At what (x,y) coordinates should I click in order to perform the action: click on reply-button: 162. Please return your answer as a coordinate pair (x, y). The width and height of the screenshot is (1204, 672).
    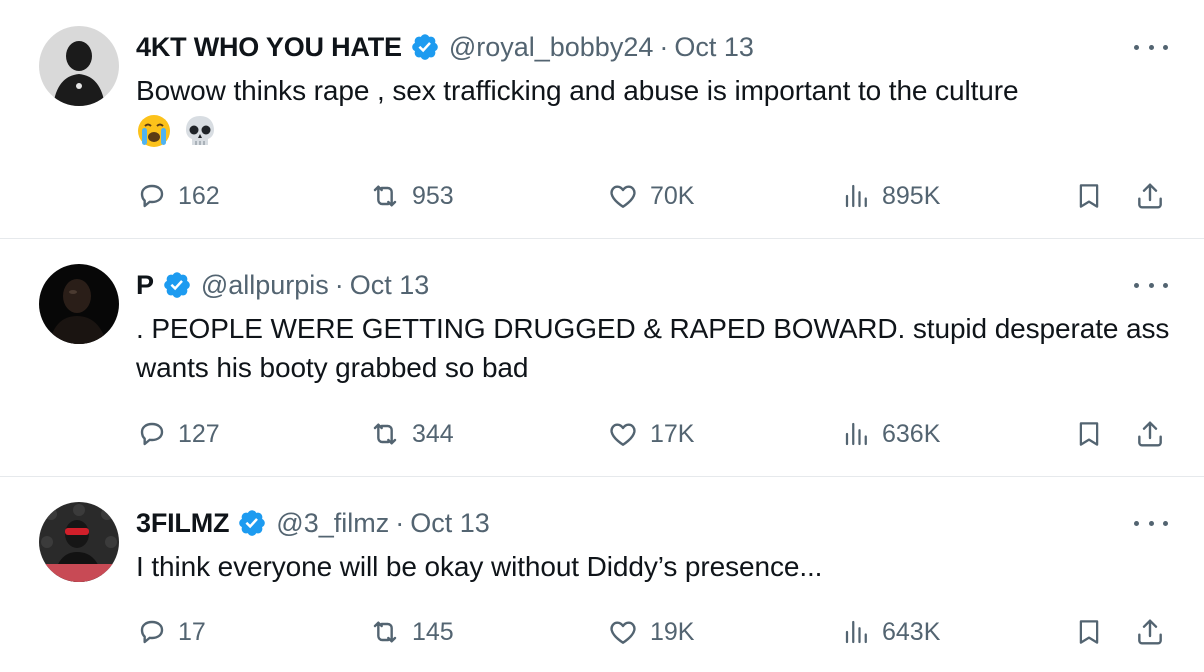
    Looking at the image, I should click on (178, 196).